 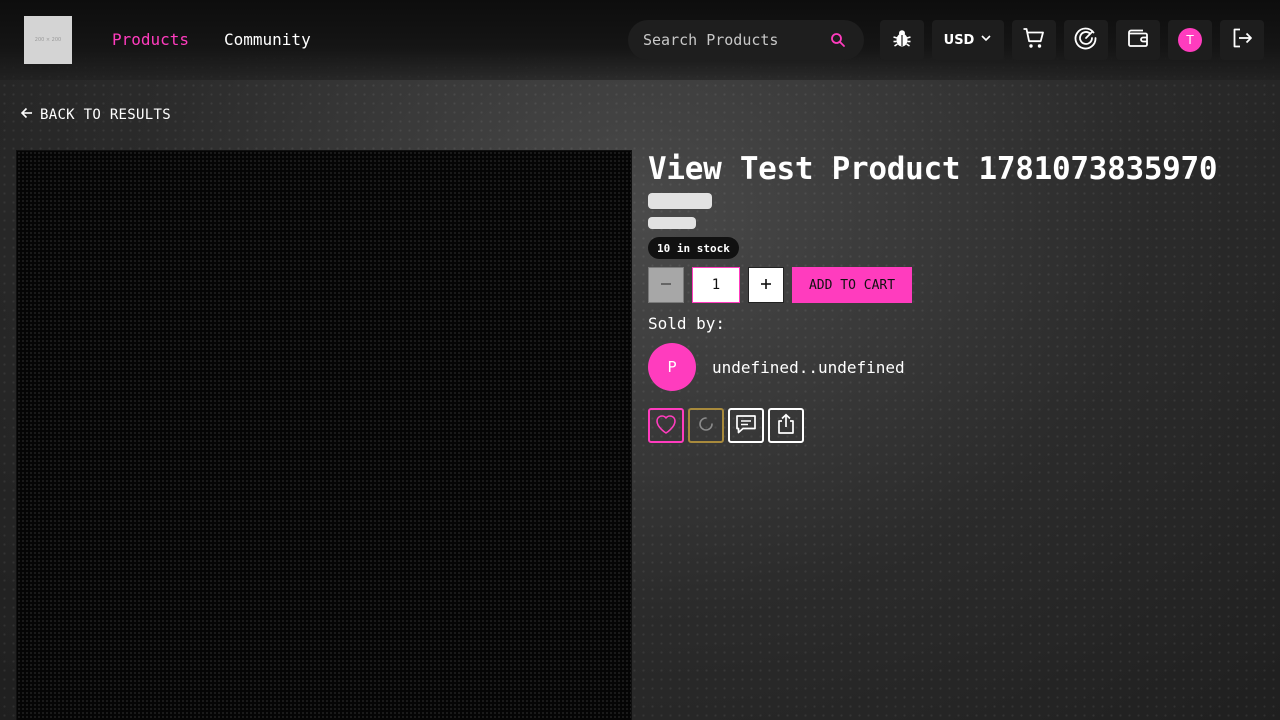 I want to click on logo-placeholder-text: 200 × 200, so click(x=48, y=40).